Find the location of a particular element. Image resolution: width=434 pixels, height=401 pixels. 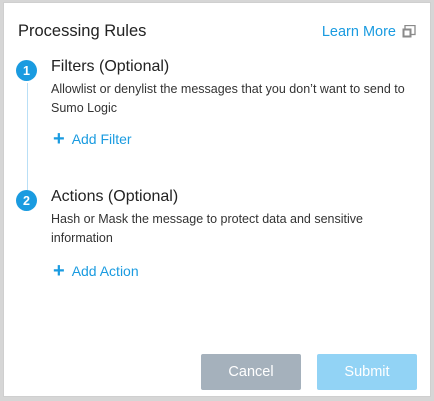

step-number-badge: 1 is located at coordinates (26, 70).